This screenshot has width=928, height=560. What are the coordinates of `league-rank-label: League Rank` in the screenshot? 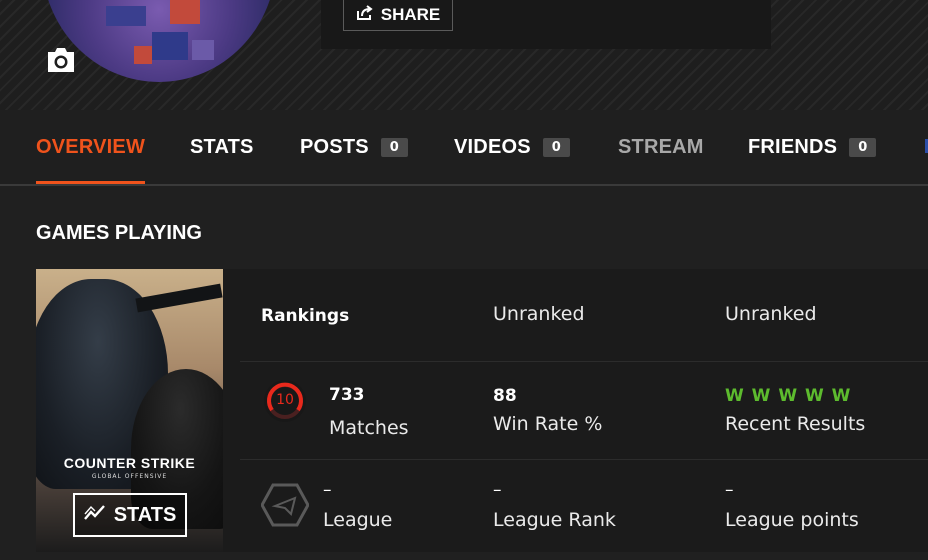 It's located at (554, 520).